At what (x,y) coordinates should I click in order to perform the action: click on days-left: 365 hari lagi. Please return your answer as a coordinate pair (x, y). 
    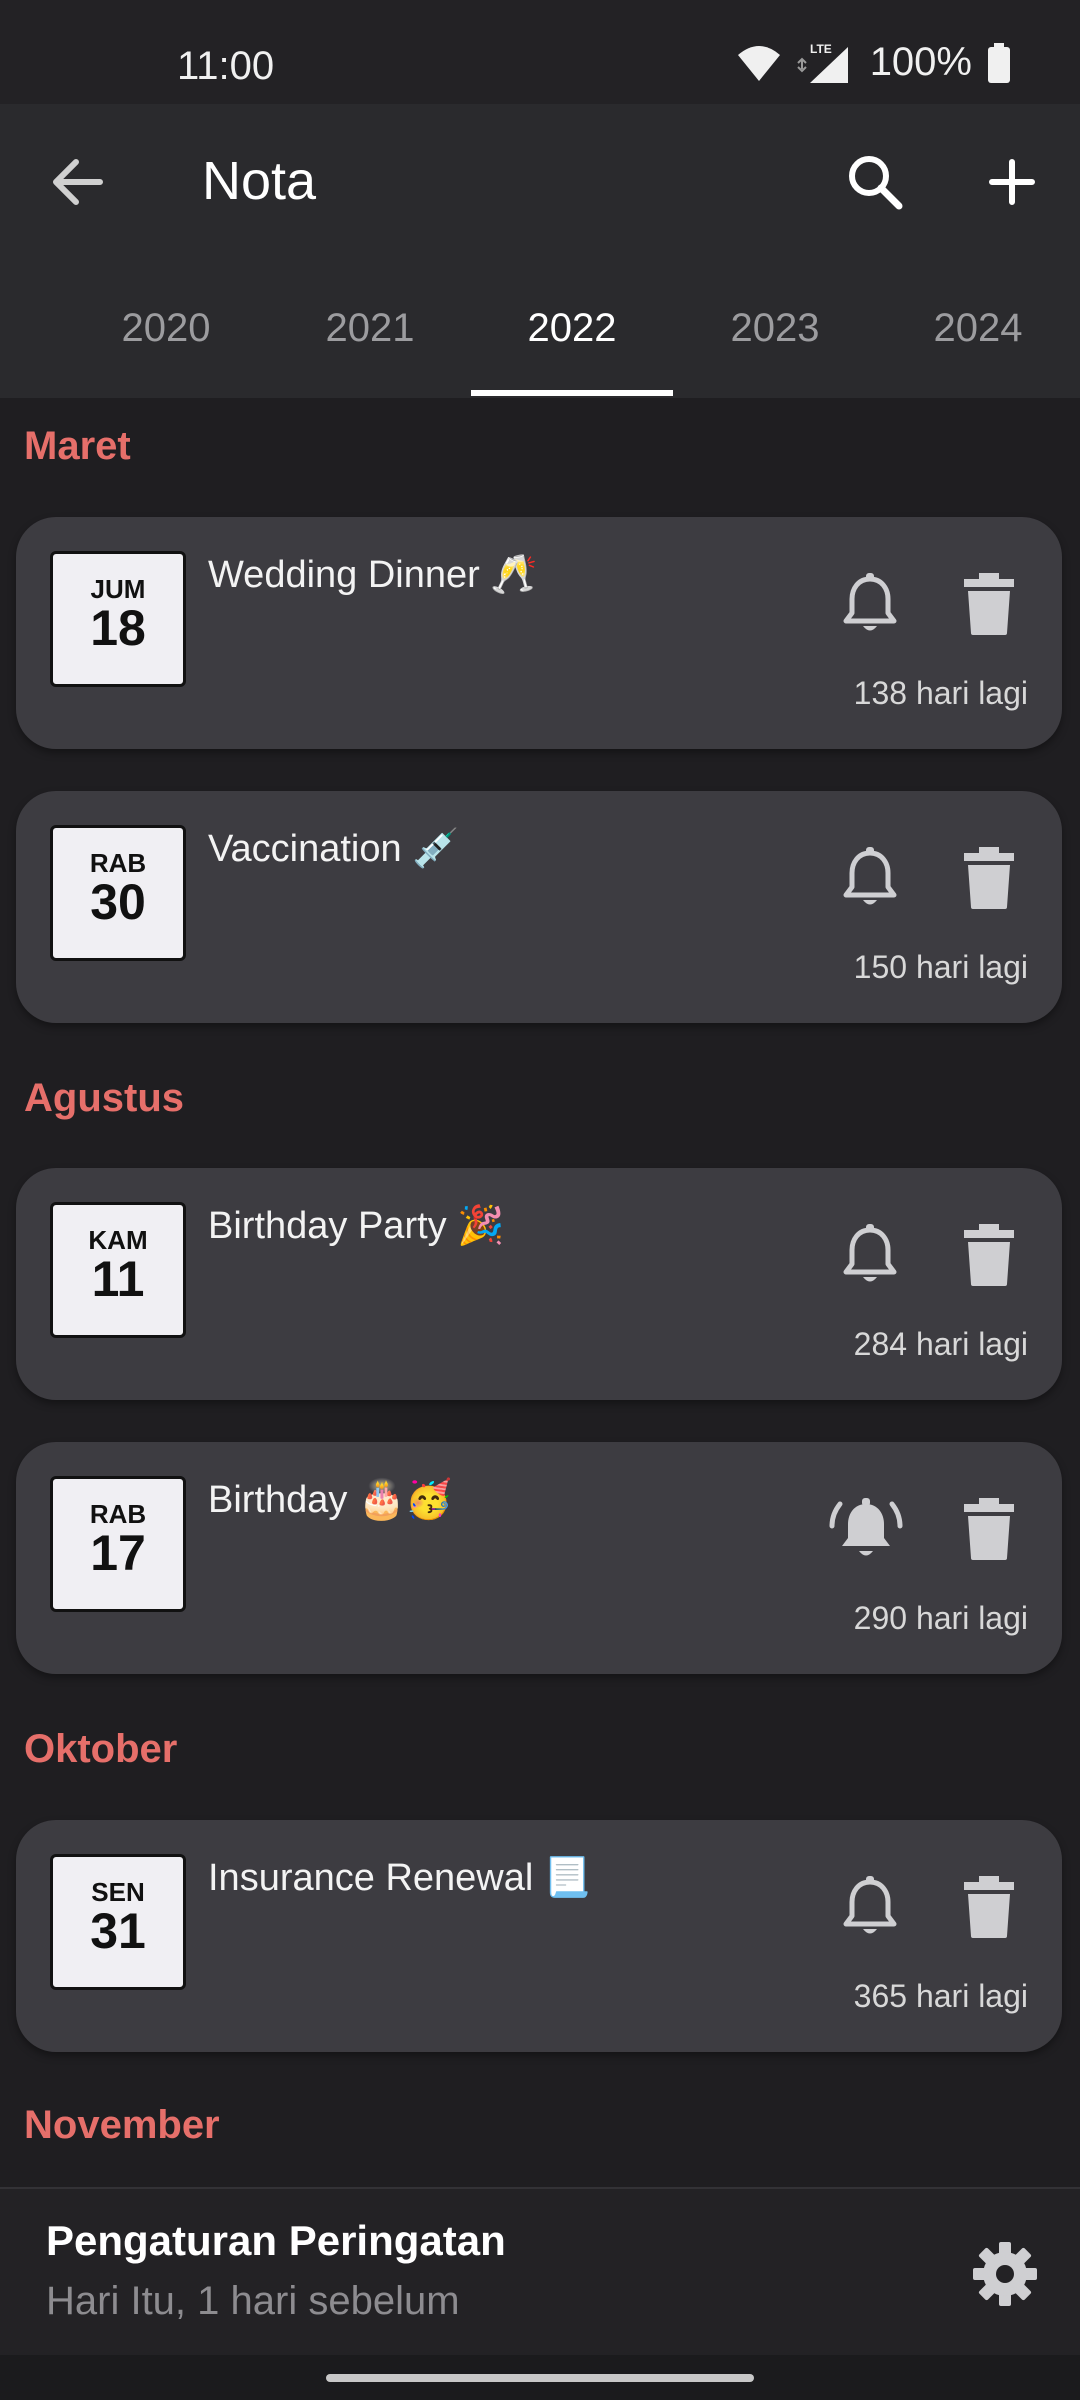
    Looking at the image, I should click on (940, 1996).